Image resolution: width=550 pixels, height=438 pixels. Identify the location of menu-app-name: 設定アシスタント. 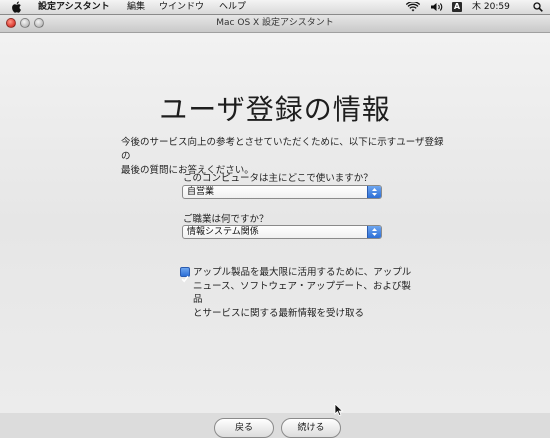
(74, 7).